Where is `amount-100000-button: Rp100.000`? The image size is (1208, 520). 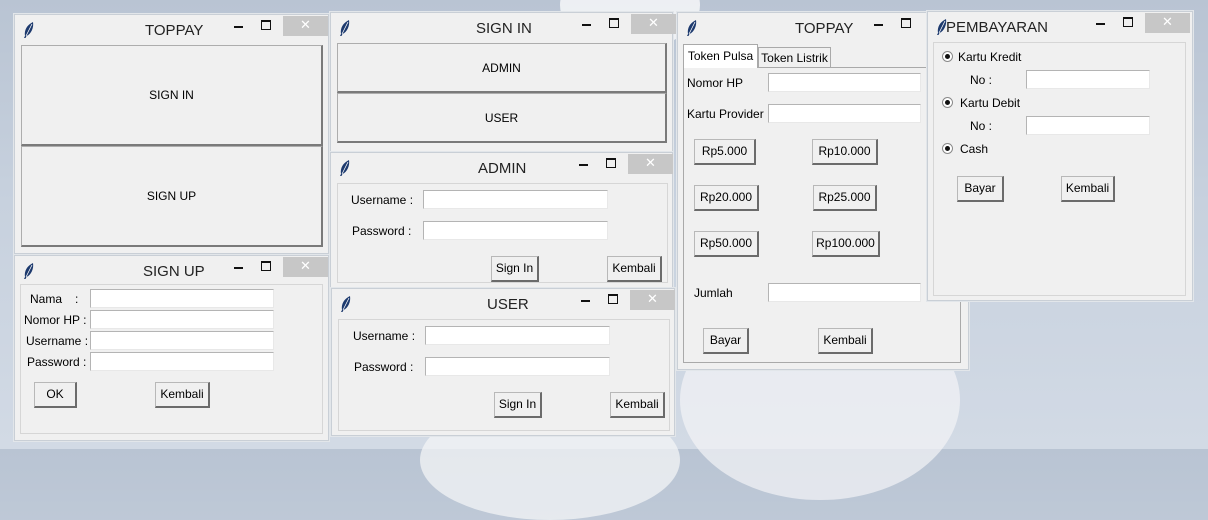 amount-100000-button: Rp100.000 is located at coordinates (846, 244).